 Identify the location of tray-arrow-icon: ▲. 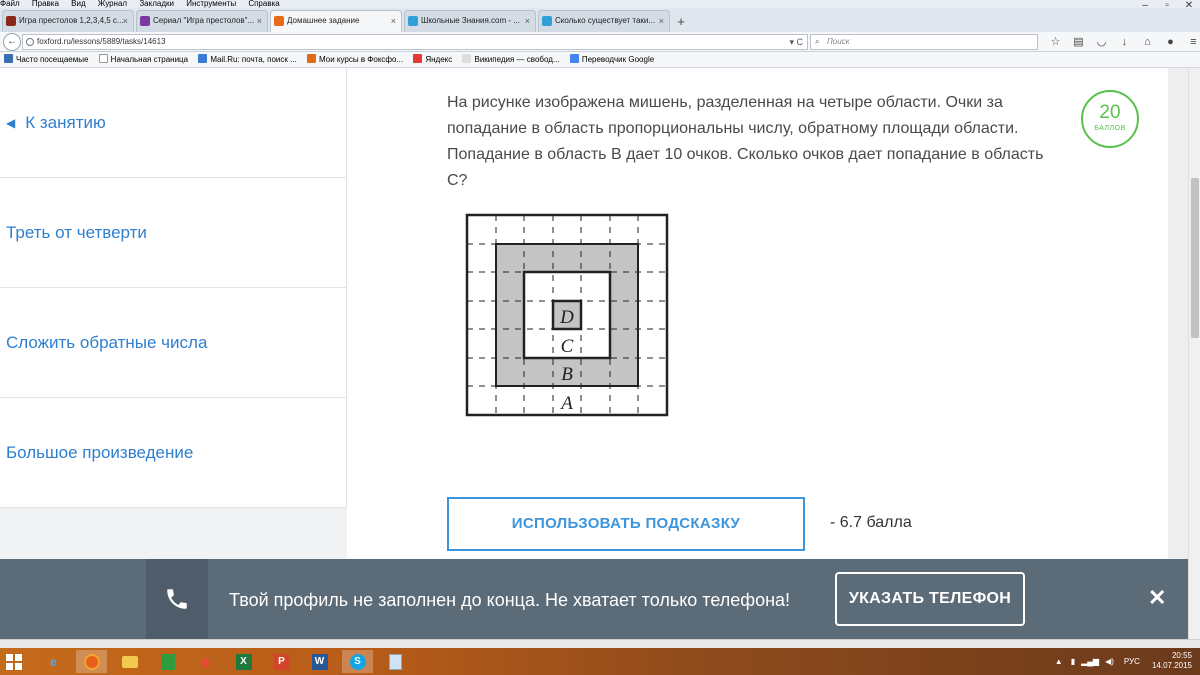
(1059, 661).